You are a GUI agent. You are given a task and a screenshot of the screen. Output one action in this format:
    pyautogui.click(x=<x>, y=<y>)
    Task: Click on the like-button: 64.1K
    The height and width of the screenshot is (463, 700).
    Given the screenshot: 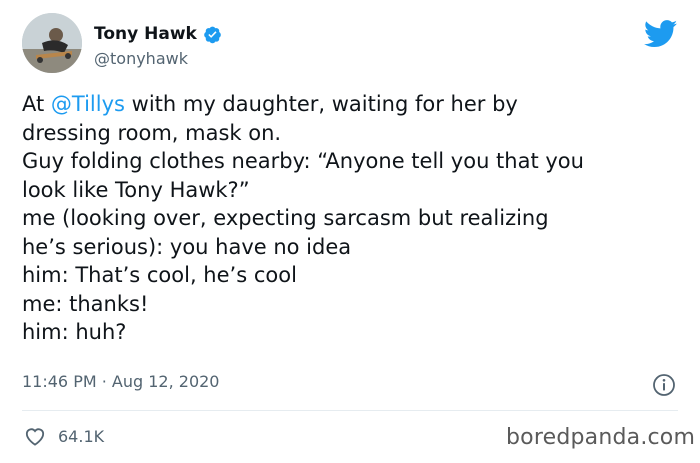 What is the action you would take?
    pyautogui.click(x=64, y=436)
    